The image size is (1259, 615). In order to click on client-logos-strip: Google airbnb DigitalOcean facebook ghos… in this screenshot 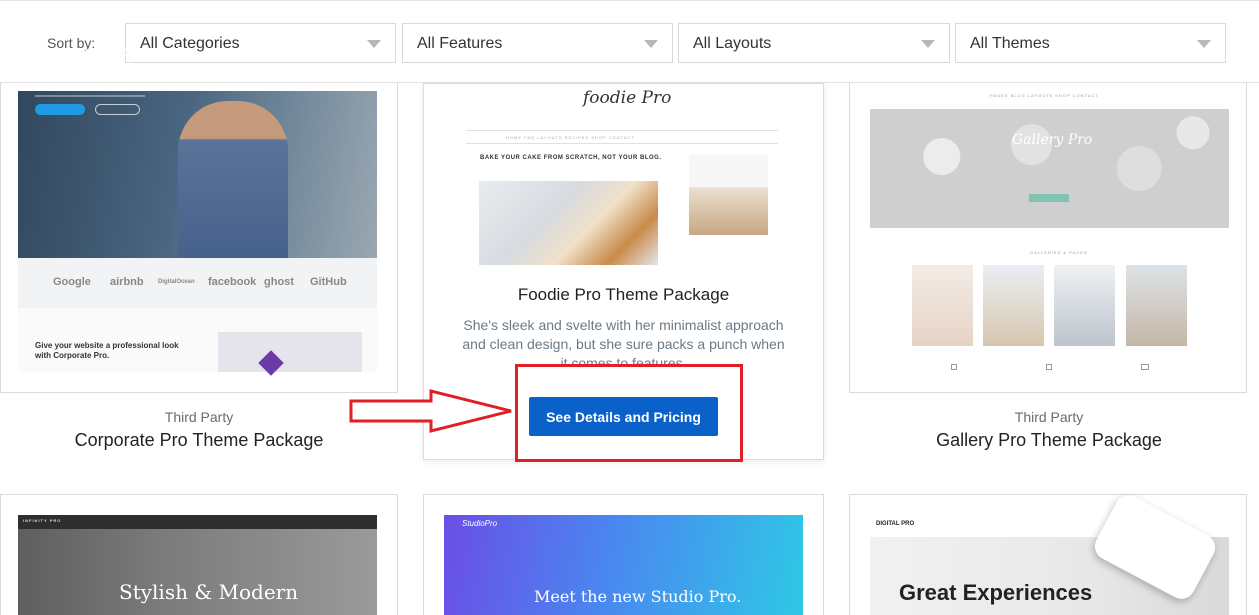, I will do `click(197, 283)`.